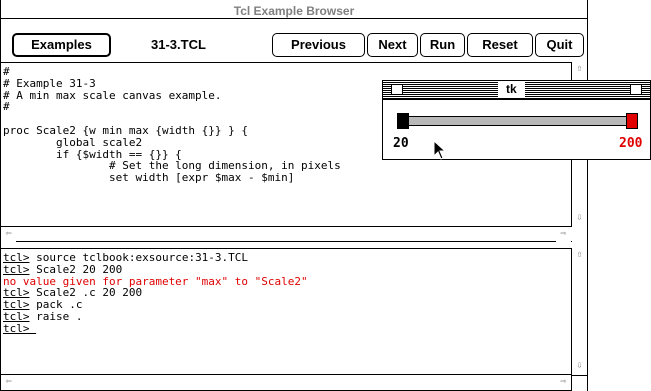  I want to click on max-value-label: 200, so click(631, 143).